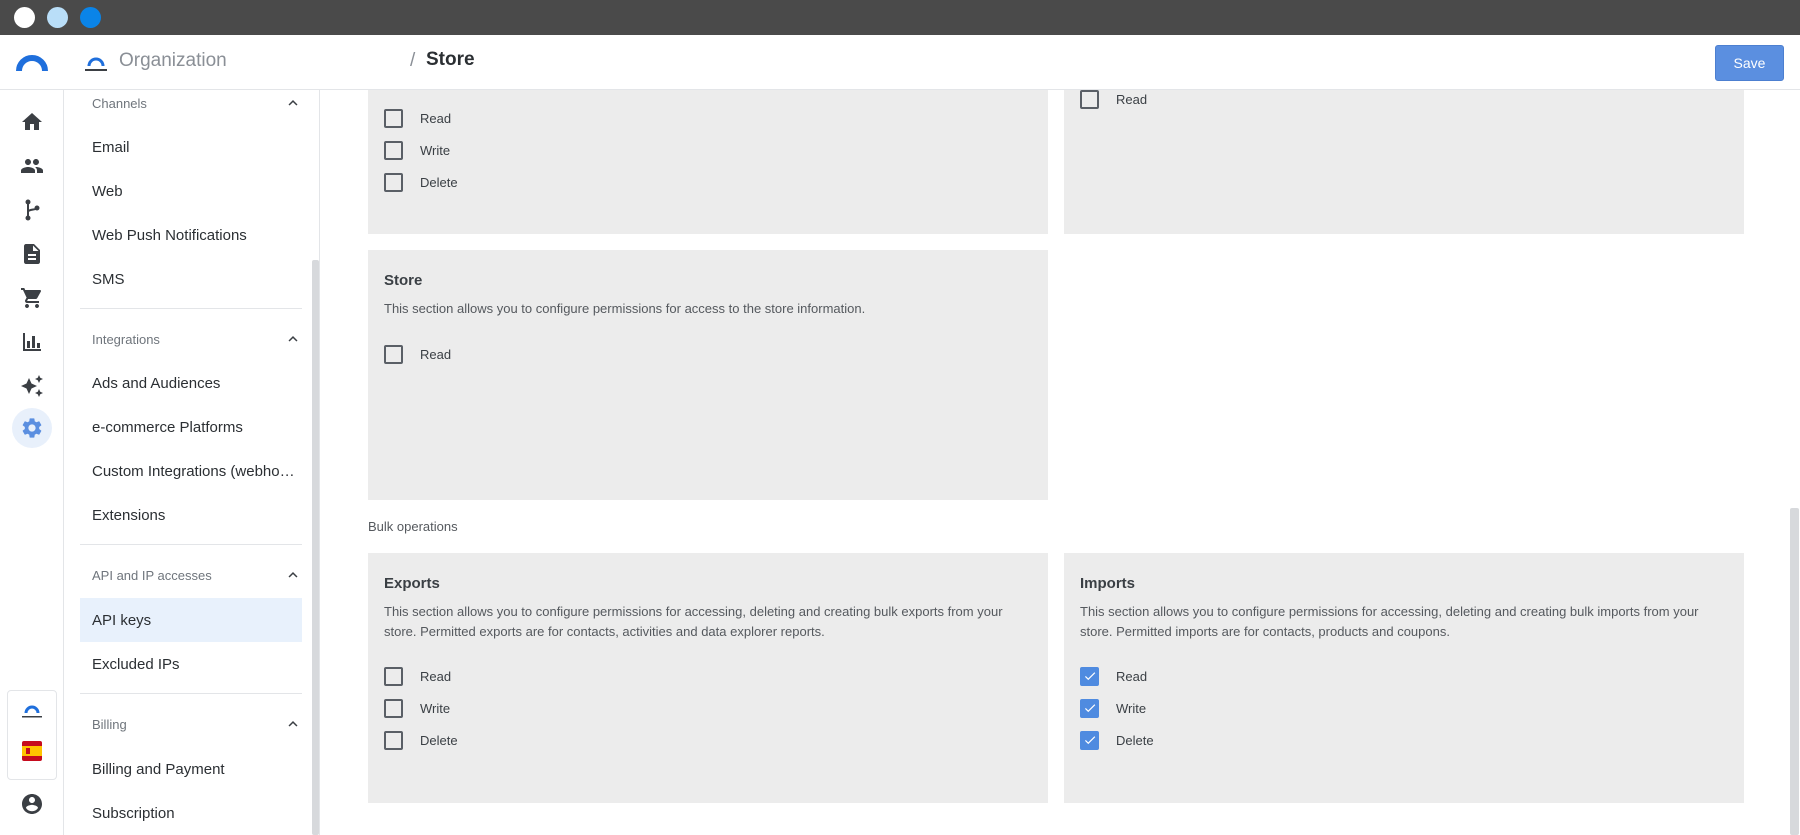  I want to click on sidebar-section-label: Integrations, so click(126, 339).